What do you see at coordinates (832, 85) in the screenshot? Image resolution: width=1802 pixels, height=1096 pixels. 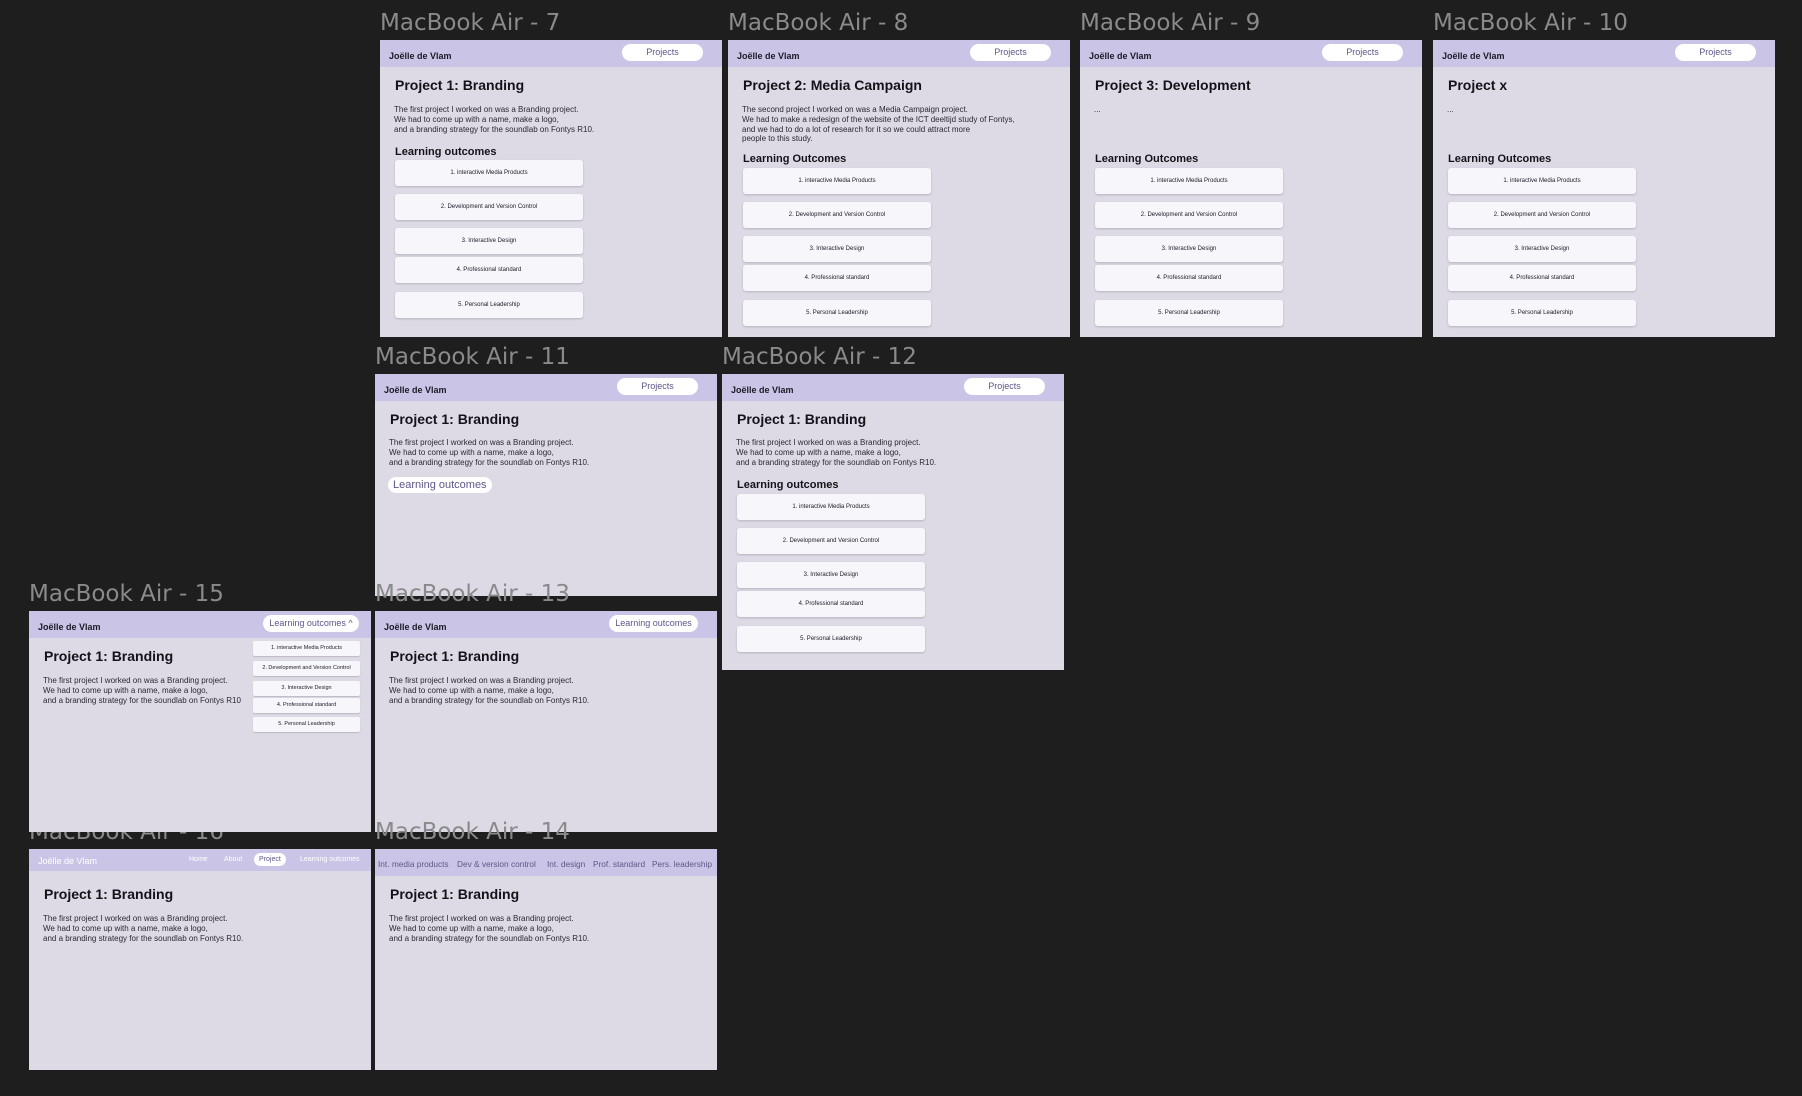 I see `page-title: Project 2: Media Campaign` at bounding box center [832, 85].